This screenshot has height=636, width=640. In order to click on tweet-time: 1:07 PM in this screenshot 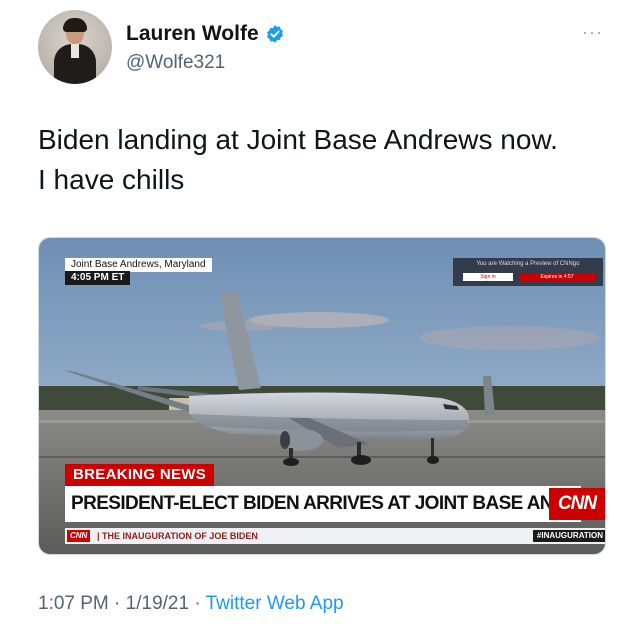, I will do `click(73, 603)`.